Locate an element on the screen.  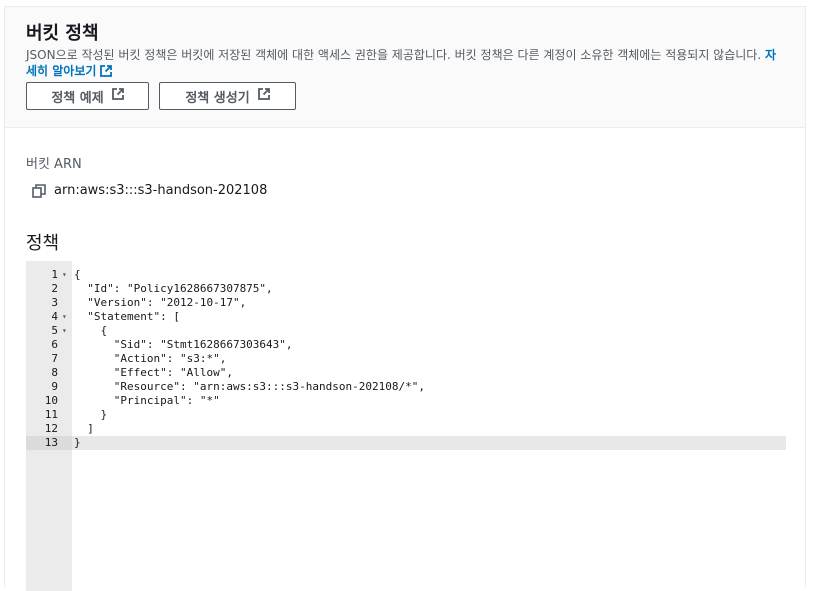
line-number: 10 is located at coordinates (51, 400).